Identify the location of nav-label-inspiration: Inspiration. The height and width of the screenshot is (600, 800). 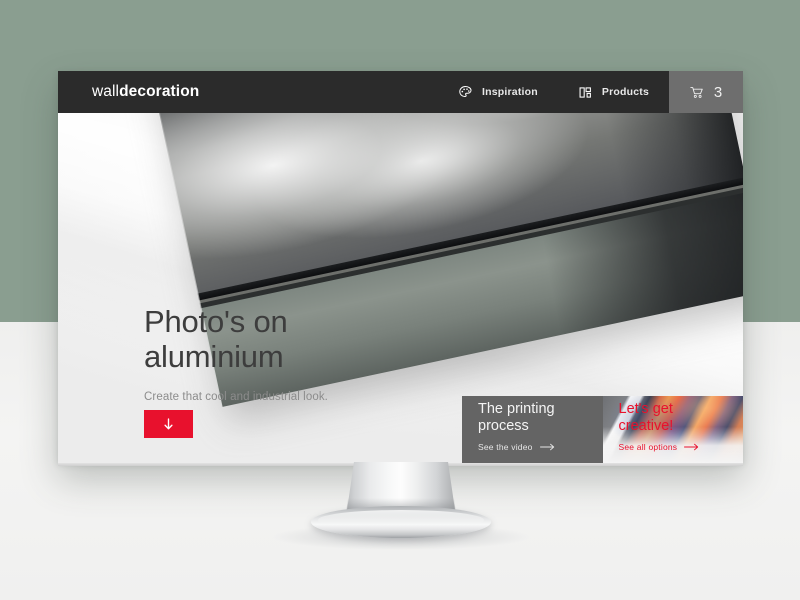
(510, 92).